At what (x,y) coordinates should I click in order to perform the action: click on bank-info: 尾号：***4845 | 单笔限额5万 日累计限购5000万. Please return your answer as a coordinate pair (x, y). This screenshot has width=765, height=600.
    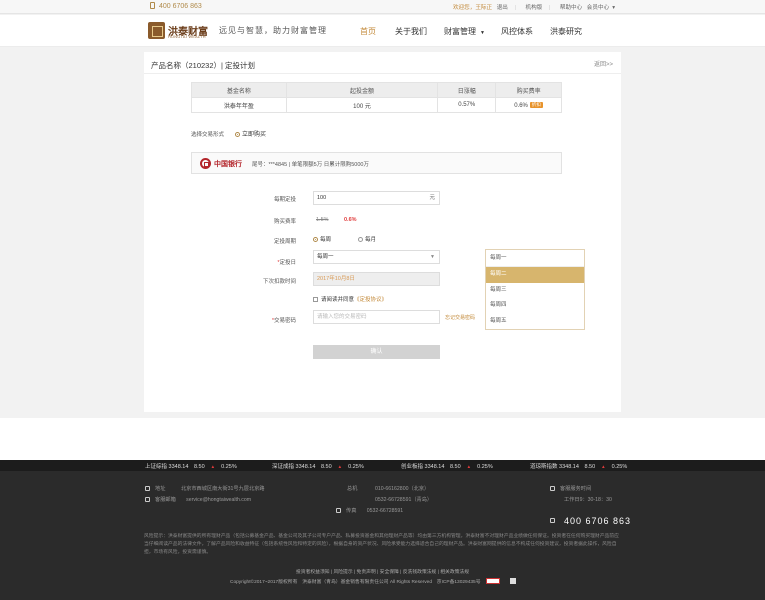
    Looking at the image, I should click on (310, 165).